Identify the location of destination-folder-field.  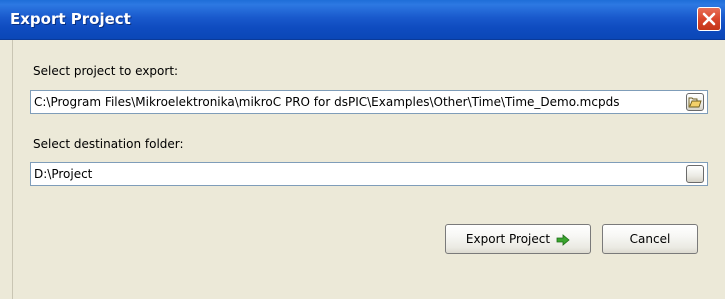
(369, 174).